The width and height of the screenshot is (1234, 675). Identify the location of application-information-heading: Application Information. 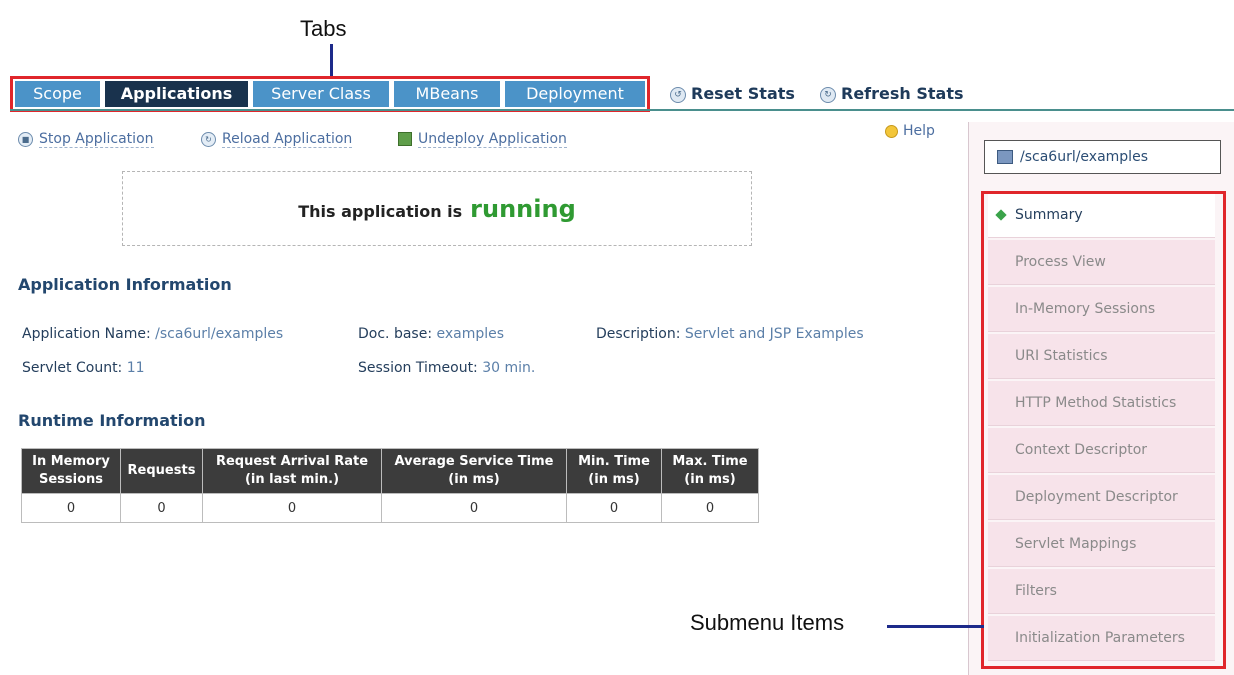
(125, 284).